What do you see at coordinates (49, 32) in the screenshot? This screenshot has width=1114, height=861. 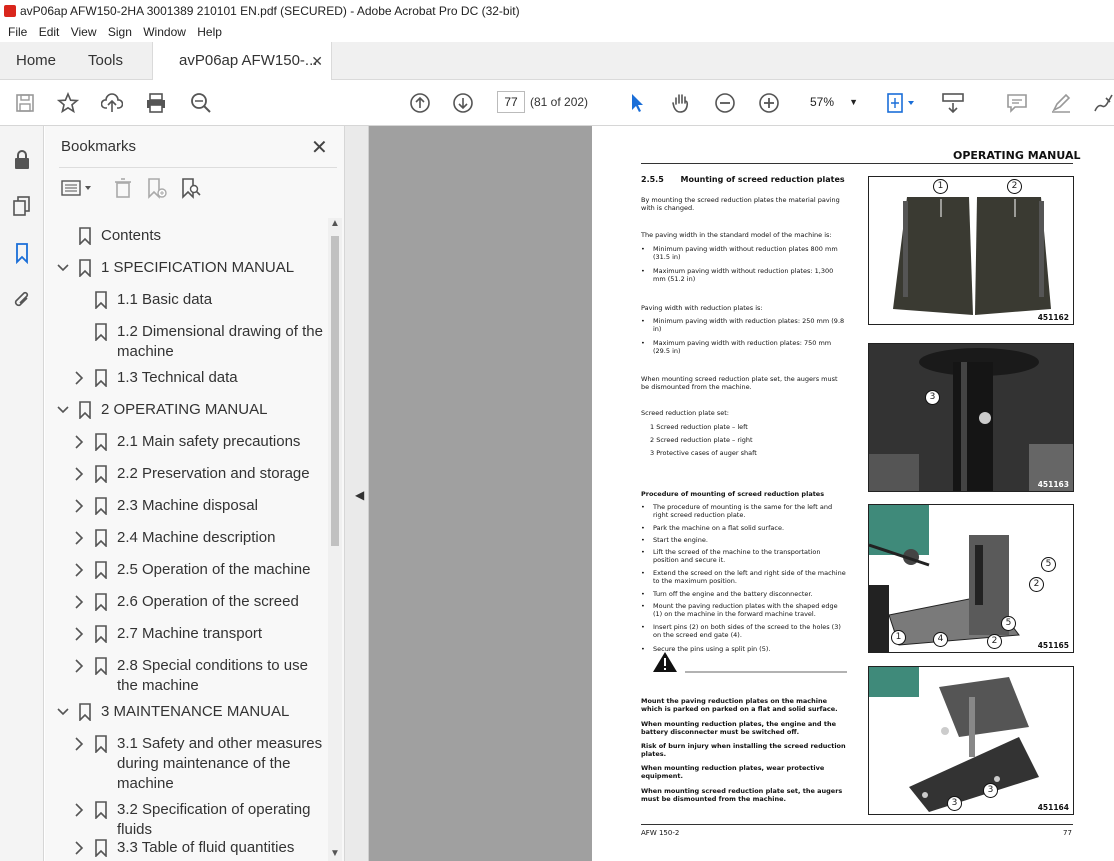 I see `menu-edit: Edit` at bounding box center [49, 32].